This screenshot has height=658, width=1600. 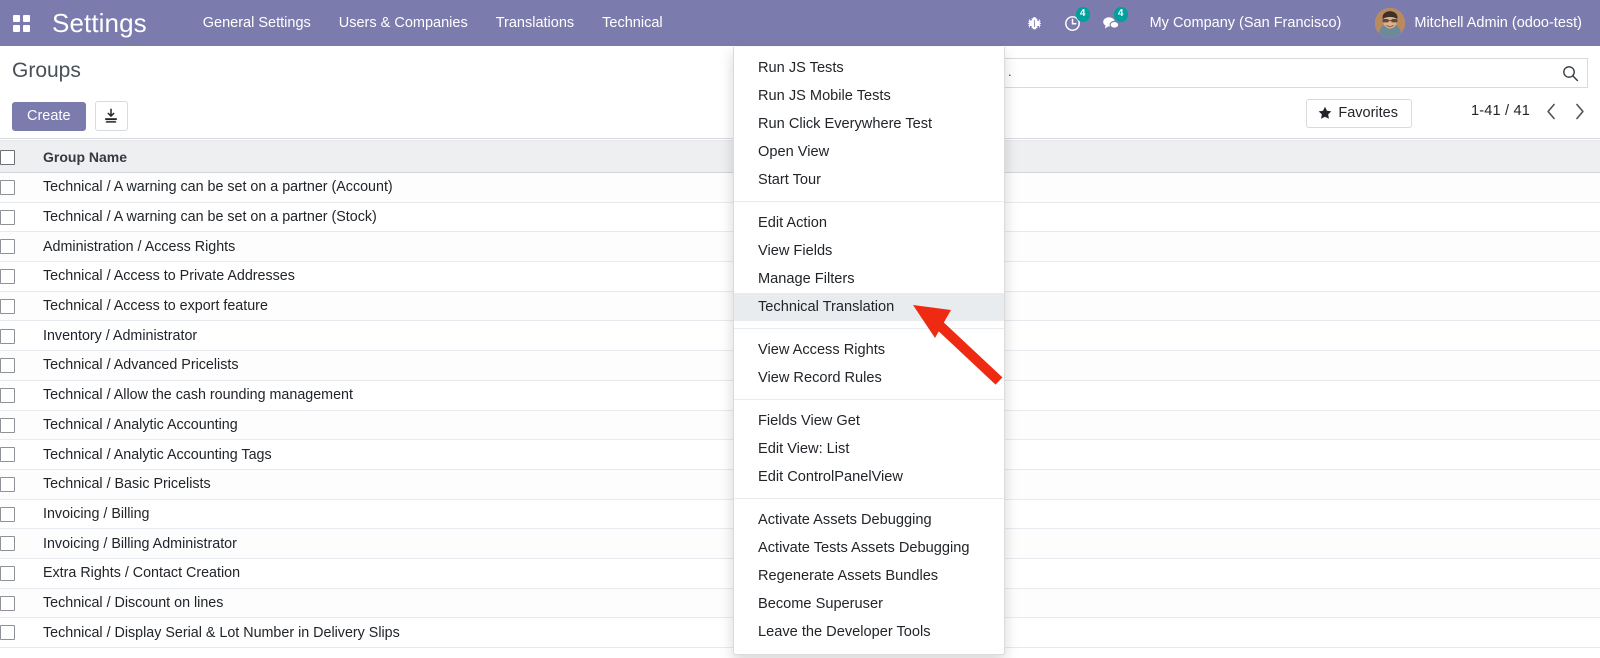 What do you see at coordinates (1111, 23) in the screenshot?
I see `messaging-menu-button: 4` at bounding box center [1111, 23].